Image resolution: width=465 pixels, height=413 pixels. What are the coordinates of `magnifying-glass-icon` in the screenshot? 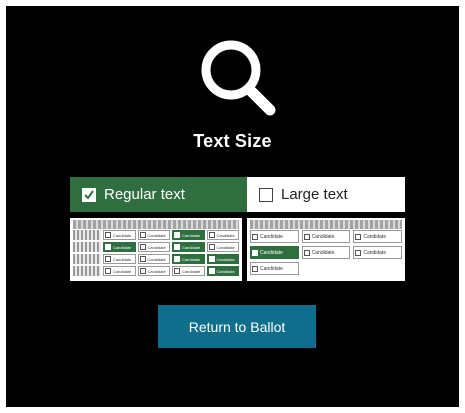 It's located at (238, 78).